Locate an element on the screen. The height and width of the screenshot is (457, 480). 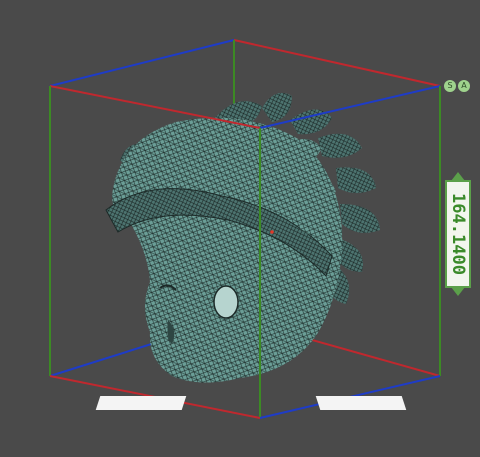
corner-badge-s: S is located at coordinates (450, 86).